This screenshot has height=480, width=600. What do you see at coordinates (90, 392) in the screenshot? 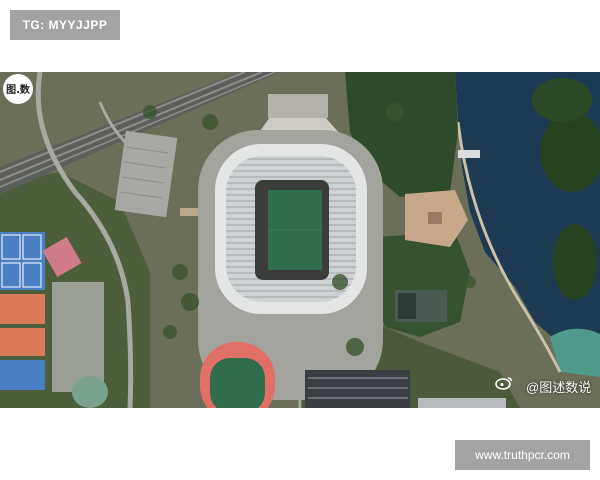
I see `small-track` at bounding box center [90, 392].